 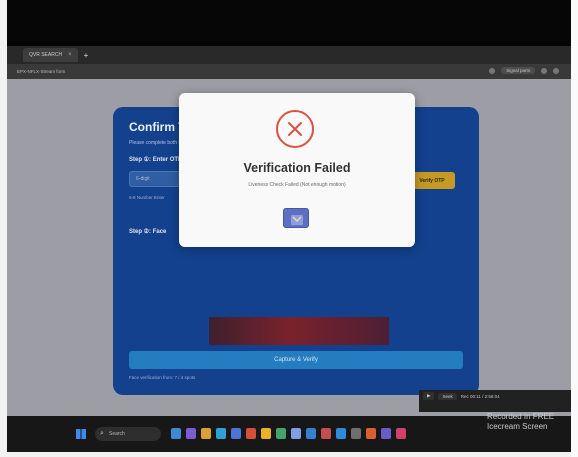 I want to click on otp-help-text: 6-8 Number Enter, so click(x=147, y=197).